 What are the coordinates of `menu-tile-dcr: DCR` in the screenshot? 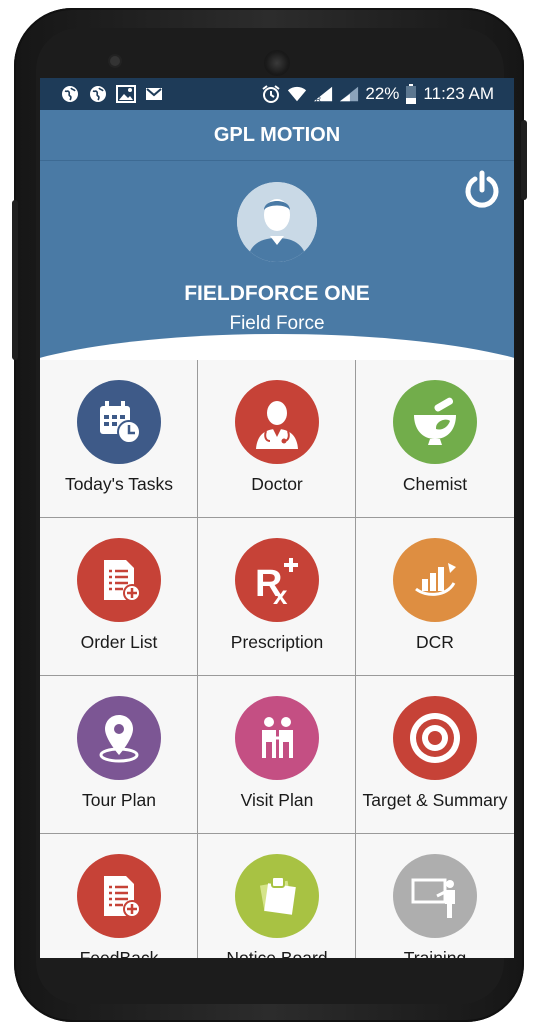 It's located at (435, 597).